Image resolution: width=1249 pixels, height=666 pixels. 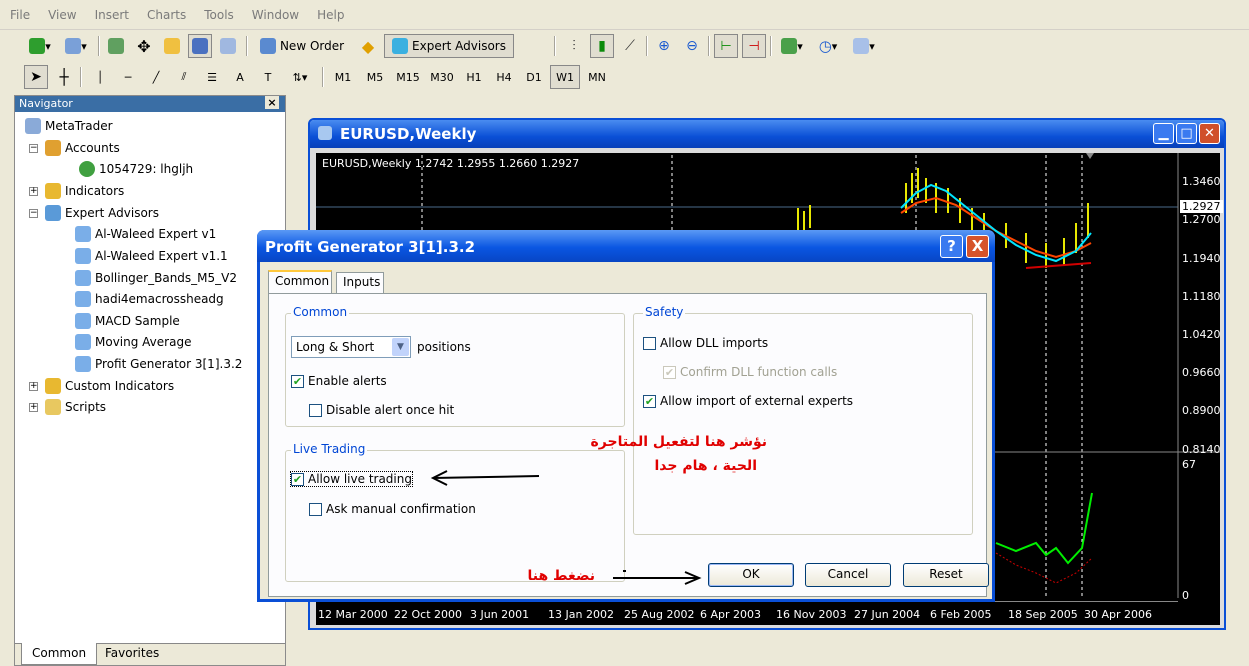 I want to click on periods-button: ◷ ▾, so click(x=828, y=46).